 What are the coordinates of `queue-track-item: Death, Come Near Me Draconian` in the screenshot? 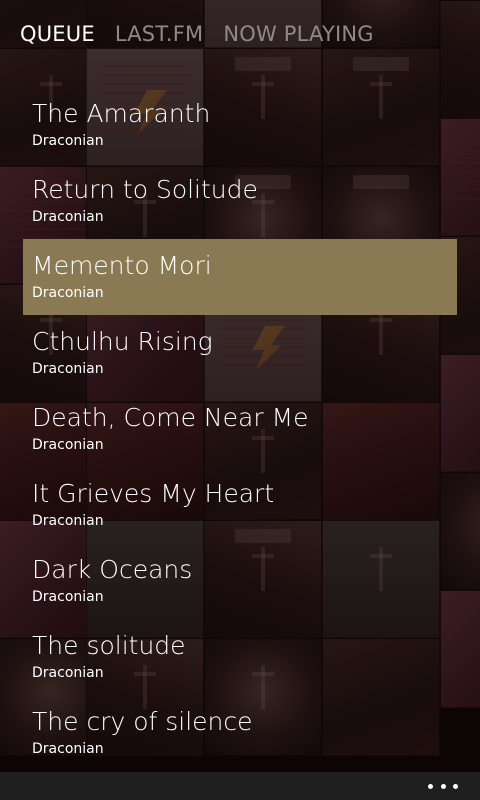 It's located at (240, 429).